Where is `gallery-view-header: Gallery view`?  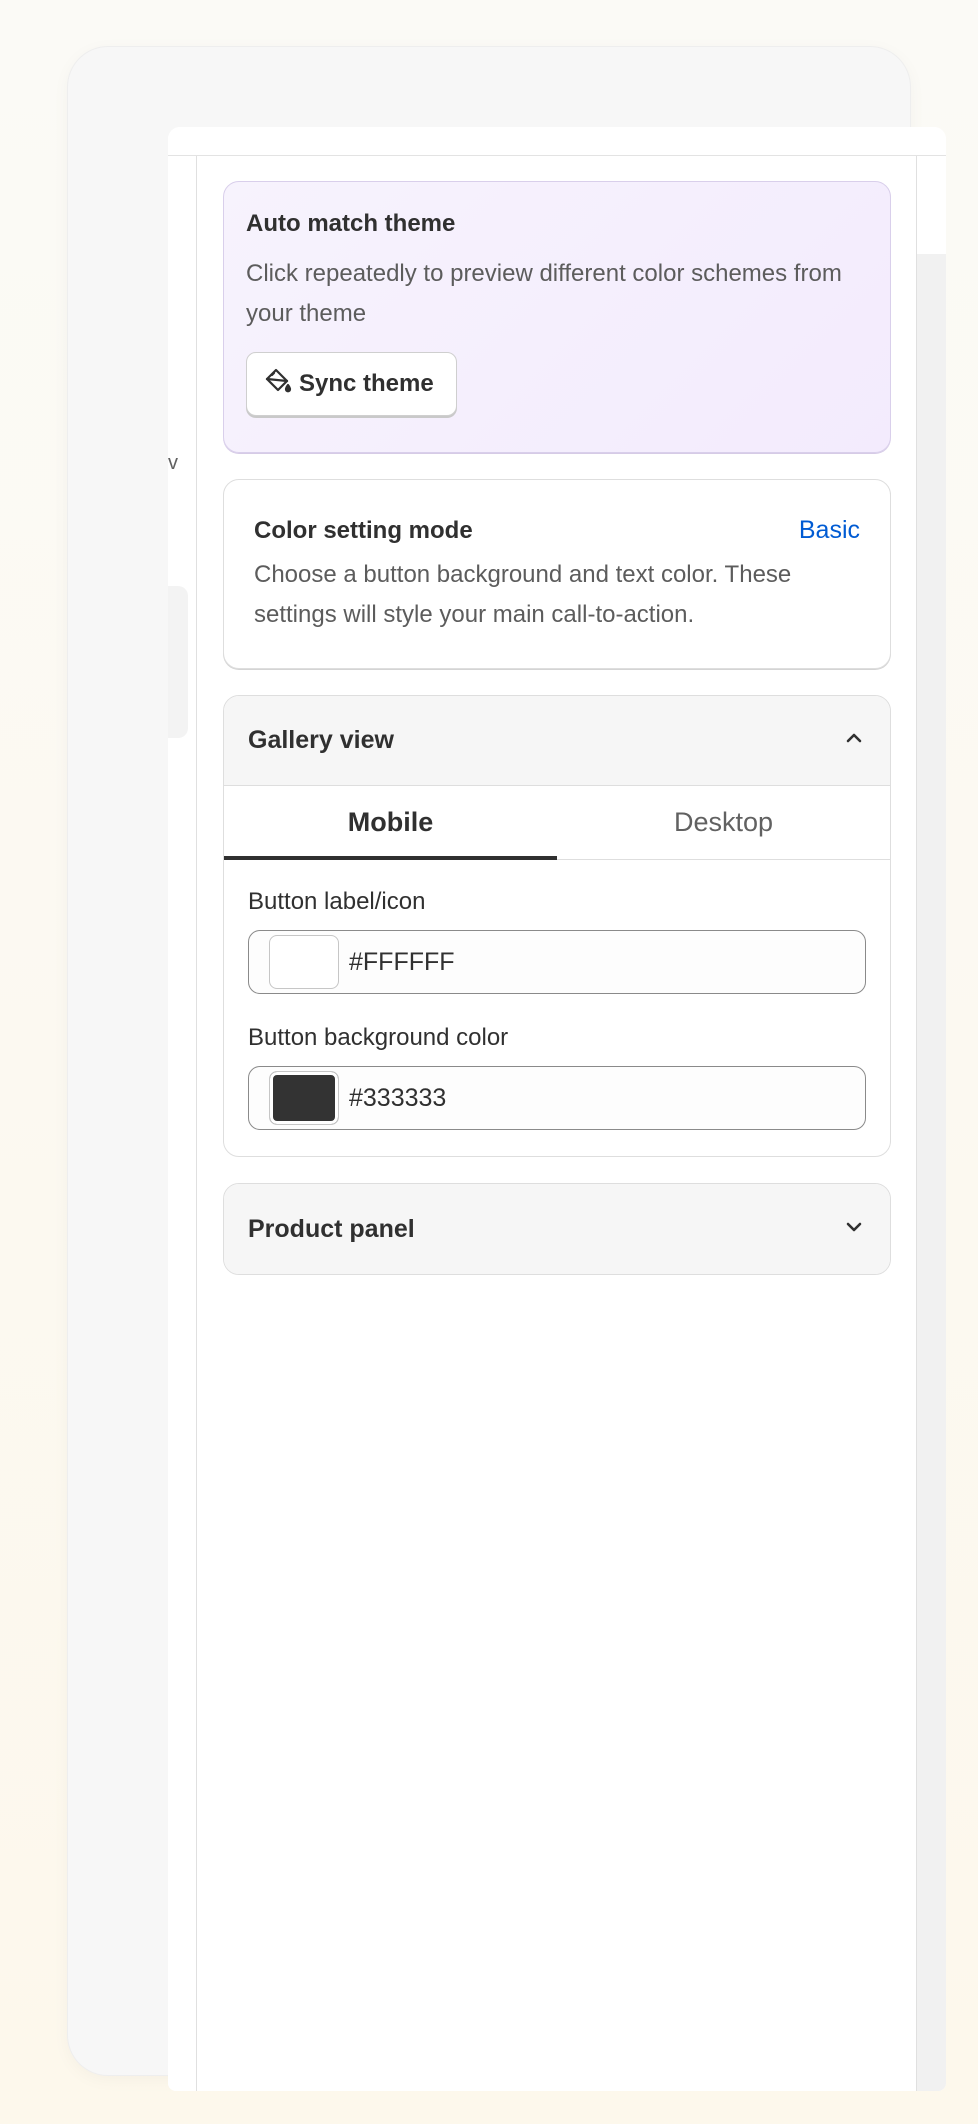 gallery-view-header: Gallery view is located at coordinates (557, 741).